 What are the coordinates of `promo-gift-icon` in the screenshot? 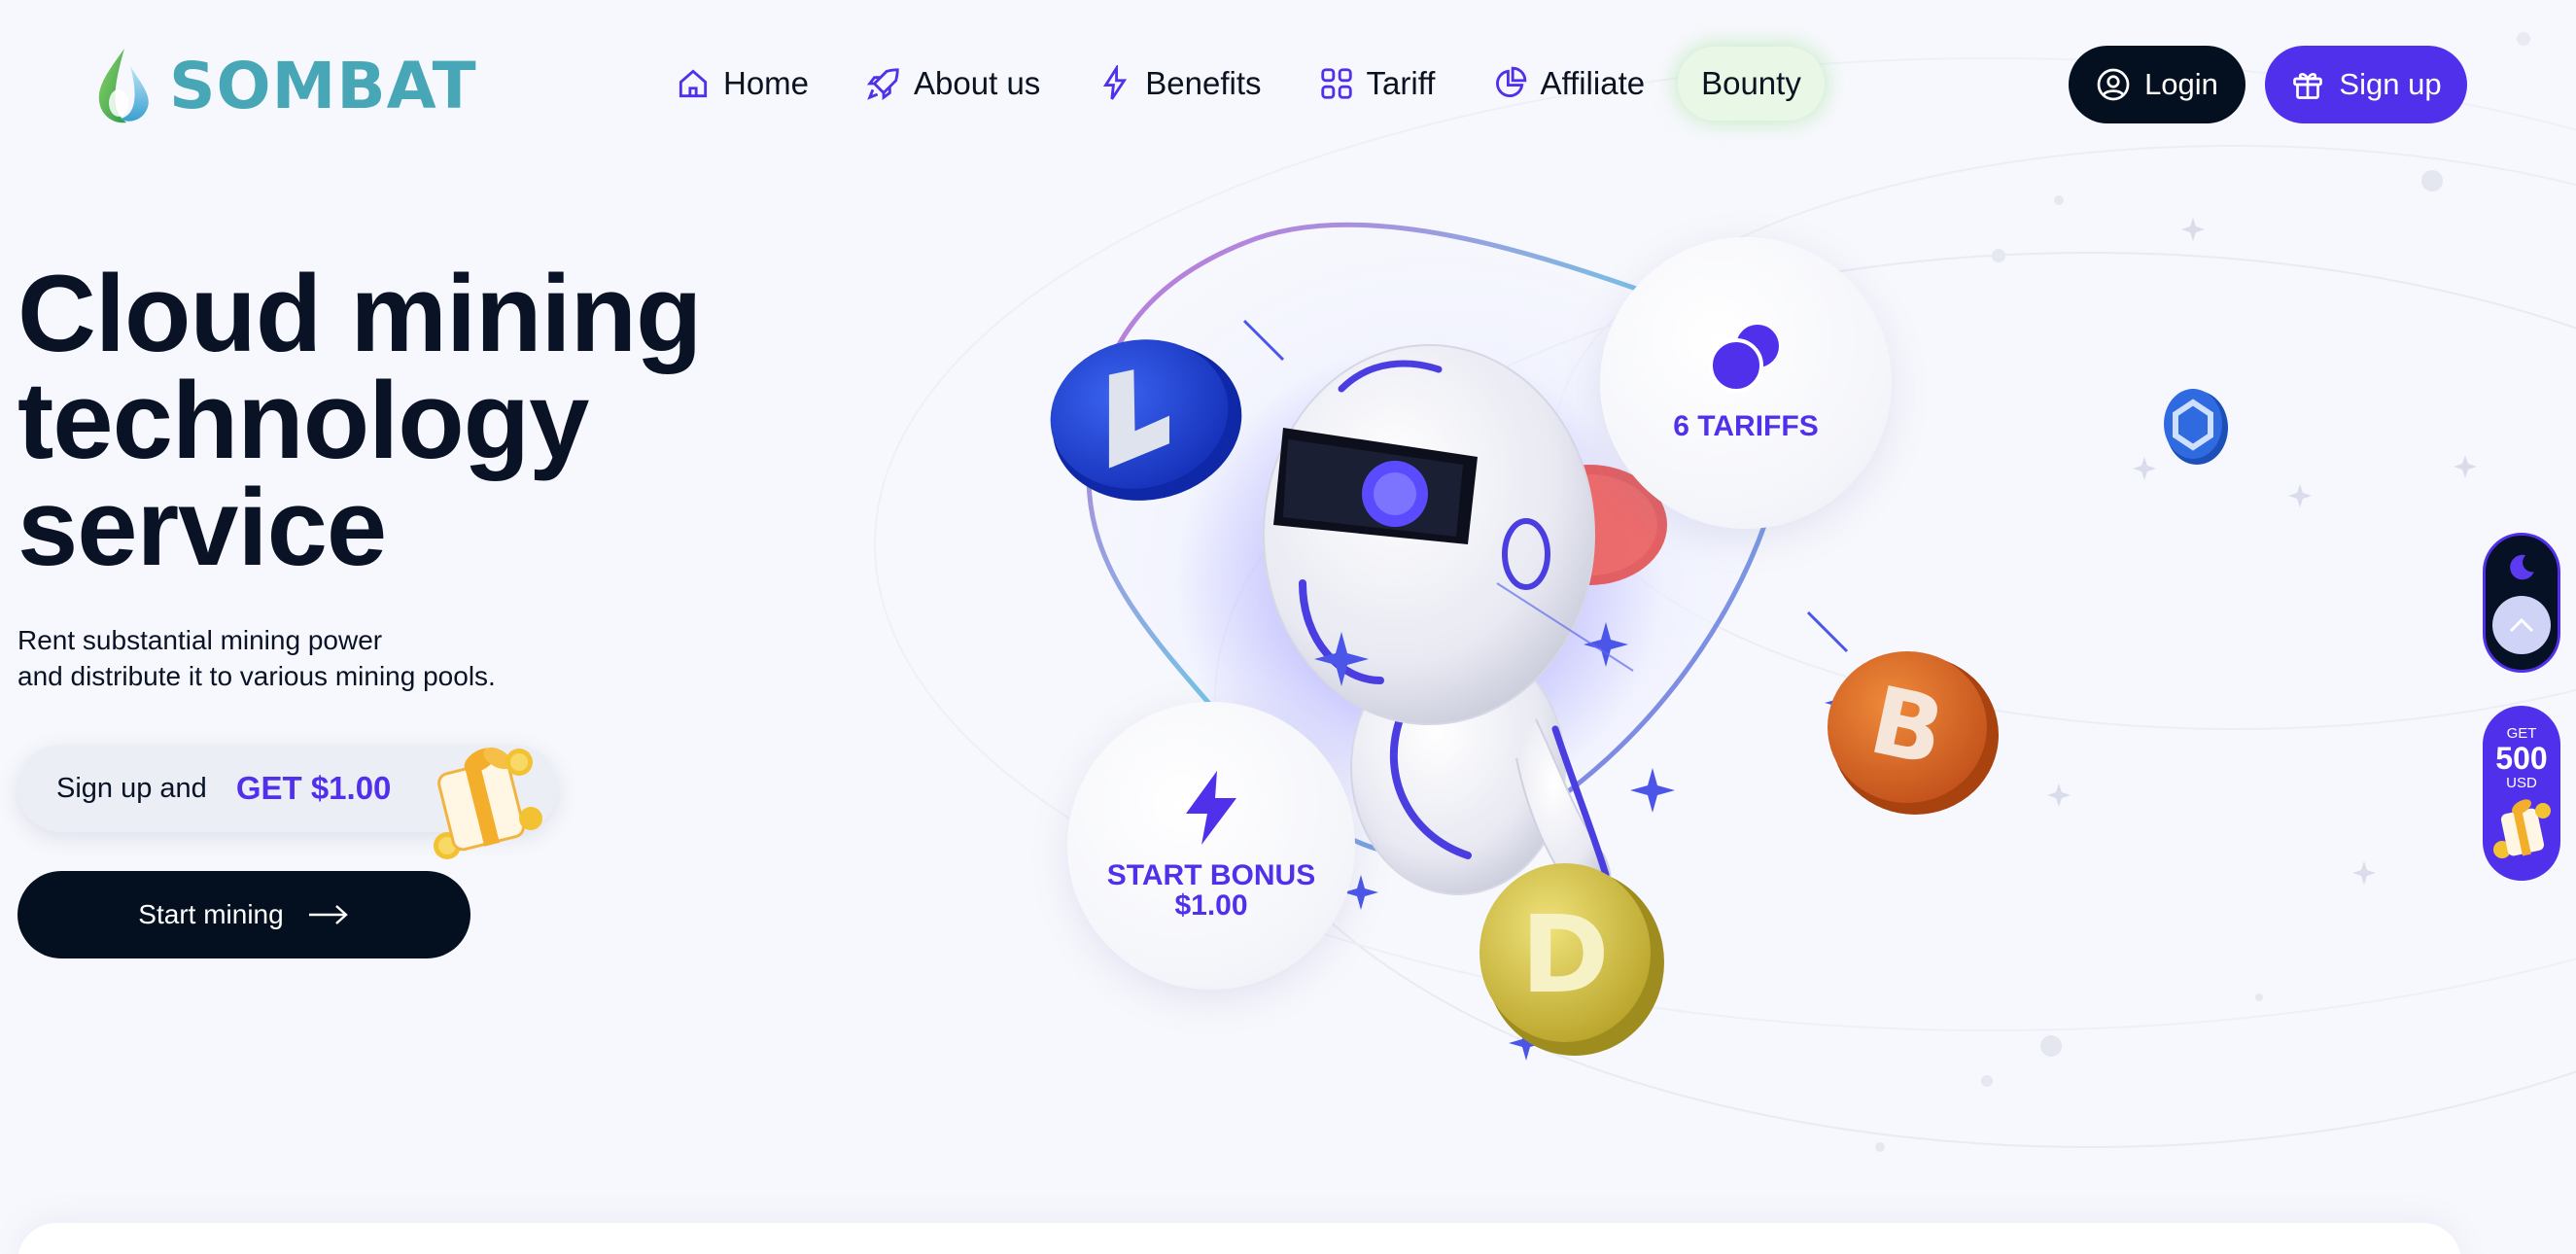 It's located at (2522, 828).